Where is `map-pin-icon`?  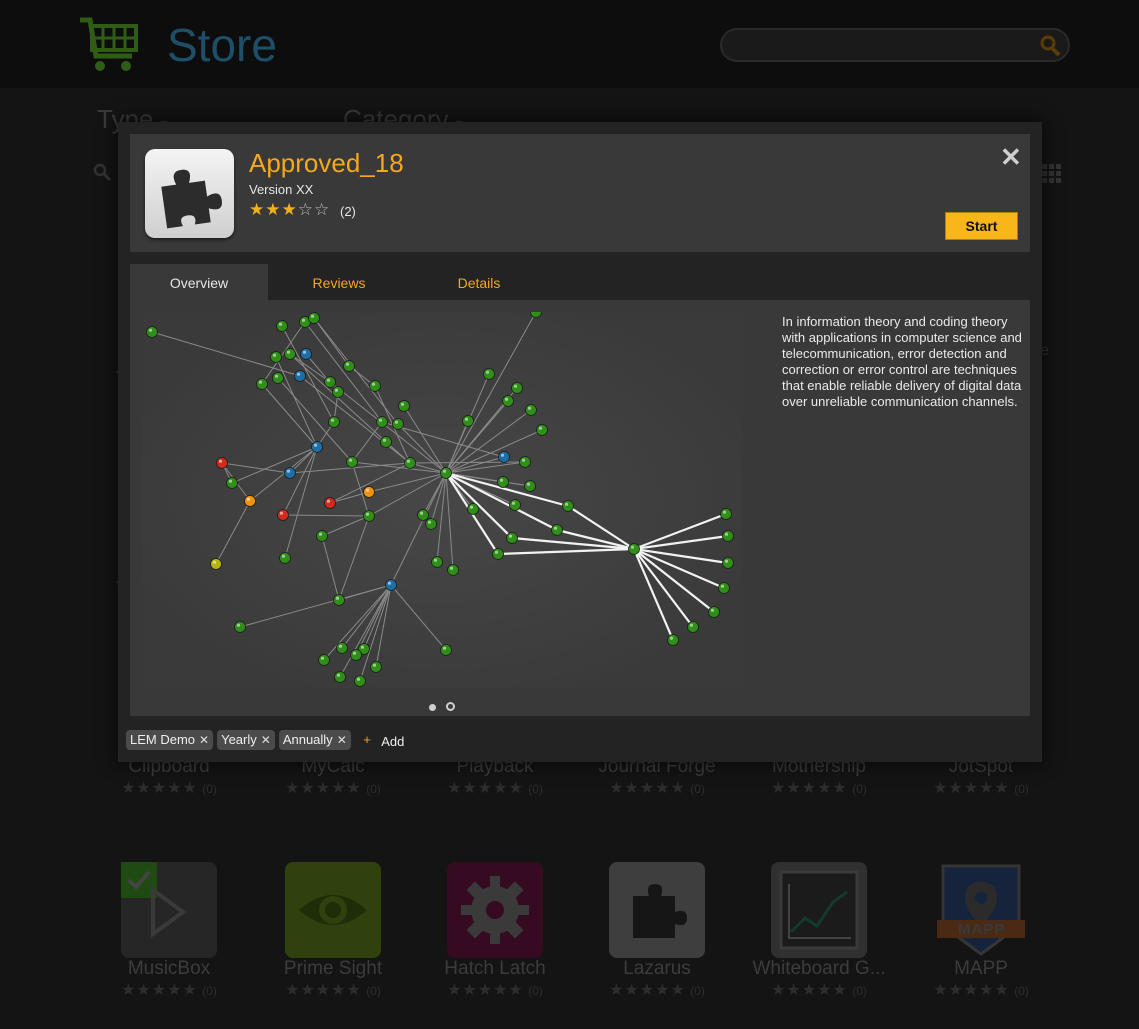
map-pin-icon is located at coordinates (981, 910).